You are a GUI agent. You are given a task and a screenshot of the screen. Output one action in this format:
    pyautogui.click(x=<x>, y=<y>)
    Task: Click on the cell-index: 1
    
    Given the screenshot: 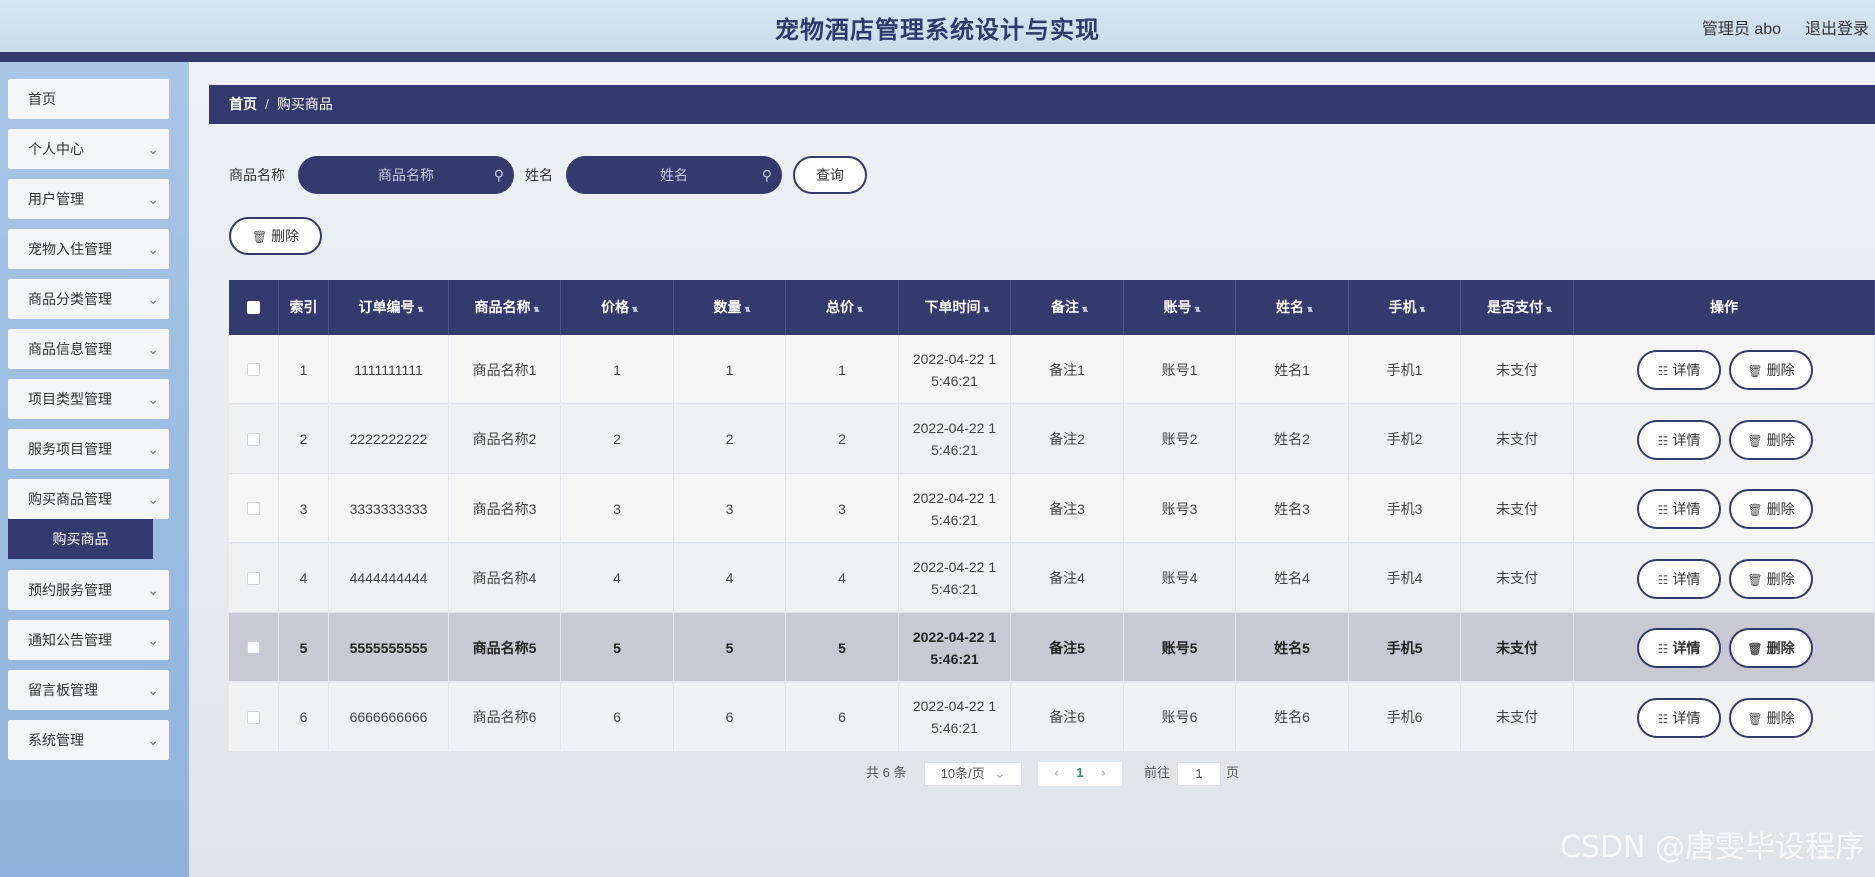 What is the action you would take?
    pyautogui.click(x=304, y=369)
    